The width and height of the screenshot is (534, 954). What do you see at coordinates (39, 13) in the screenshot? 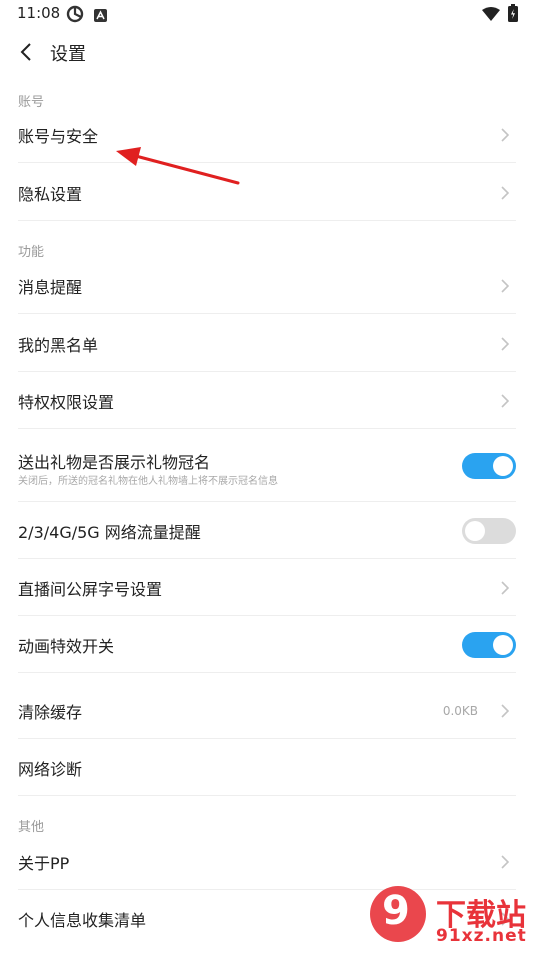
I see `status-time: 11:08` at bounding box center [39, 13].